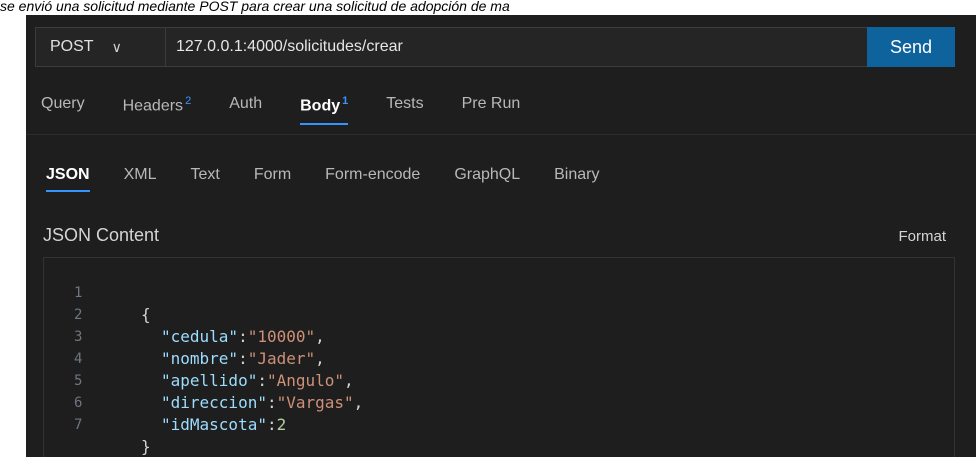 The height and width of the screenshot is (457, 976). I want to click on tab-headers: Headers 2, so click(157, 110).